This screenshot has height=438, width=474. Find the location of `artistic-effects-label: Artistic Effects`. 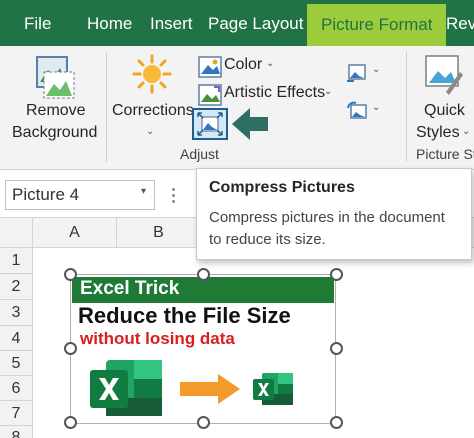

artistic-effects-label: Artistic Effects is located at coordinates (275, 92).